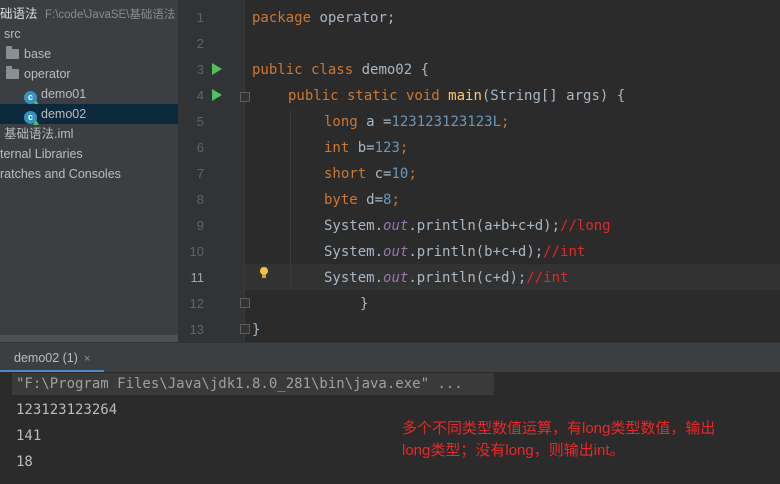 This screenshot has height=484, width=780. Describe the element at coordinates (200, 95) in the screenshot. I see `line-number: 4` at that location.